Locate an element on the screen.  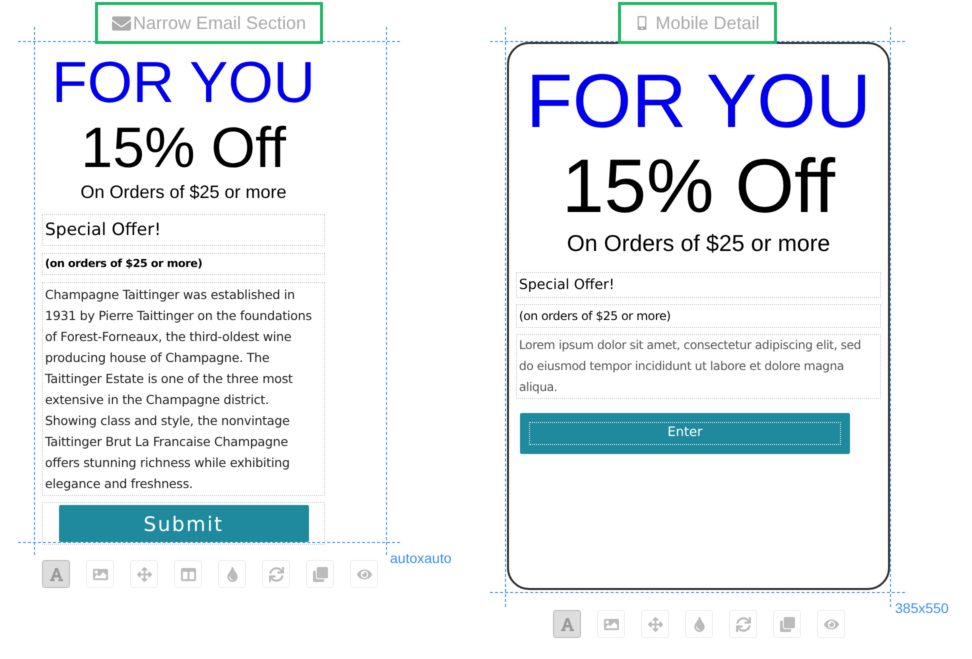
section-title: Mobile Detail is located at coordinates (707, 23).